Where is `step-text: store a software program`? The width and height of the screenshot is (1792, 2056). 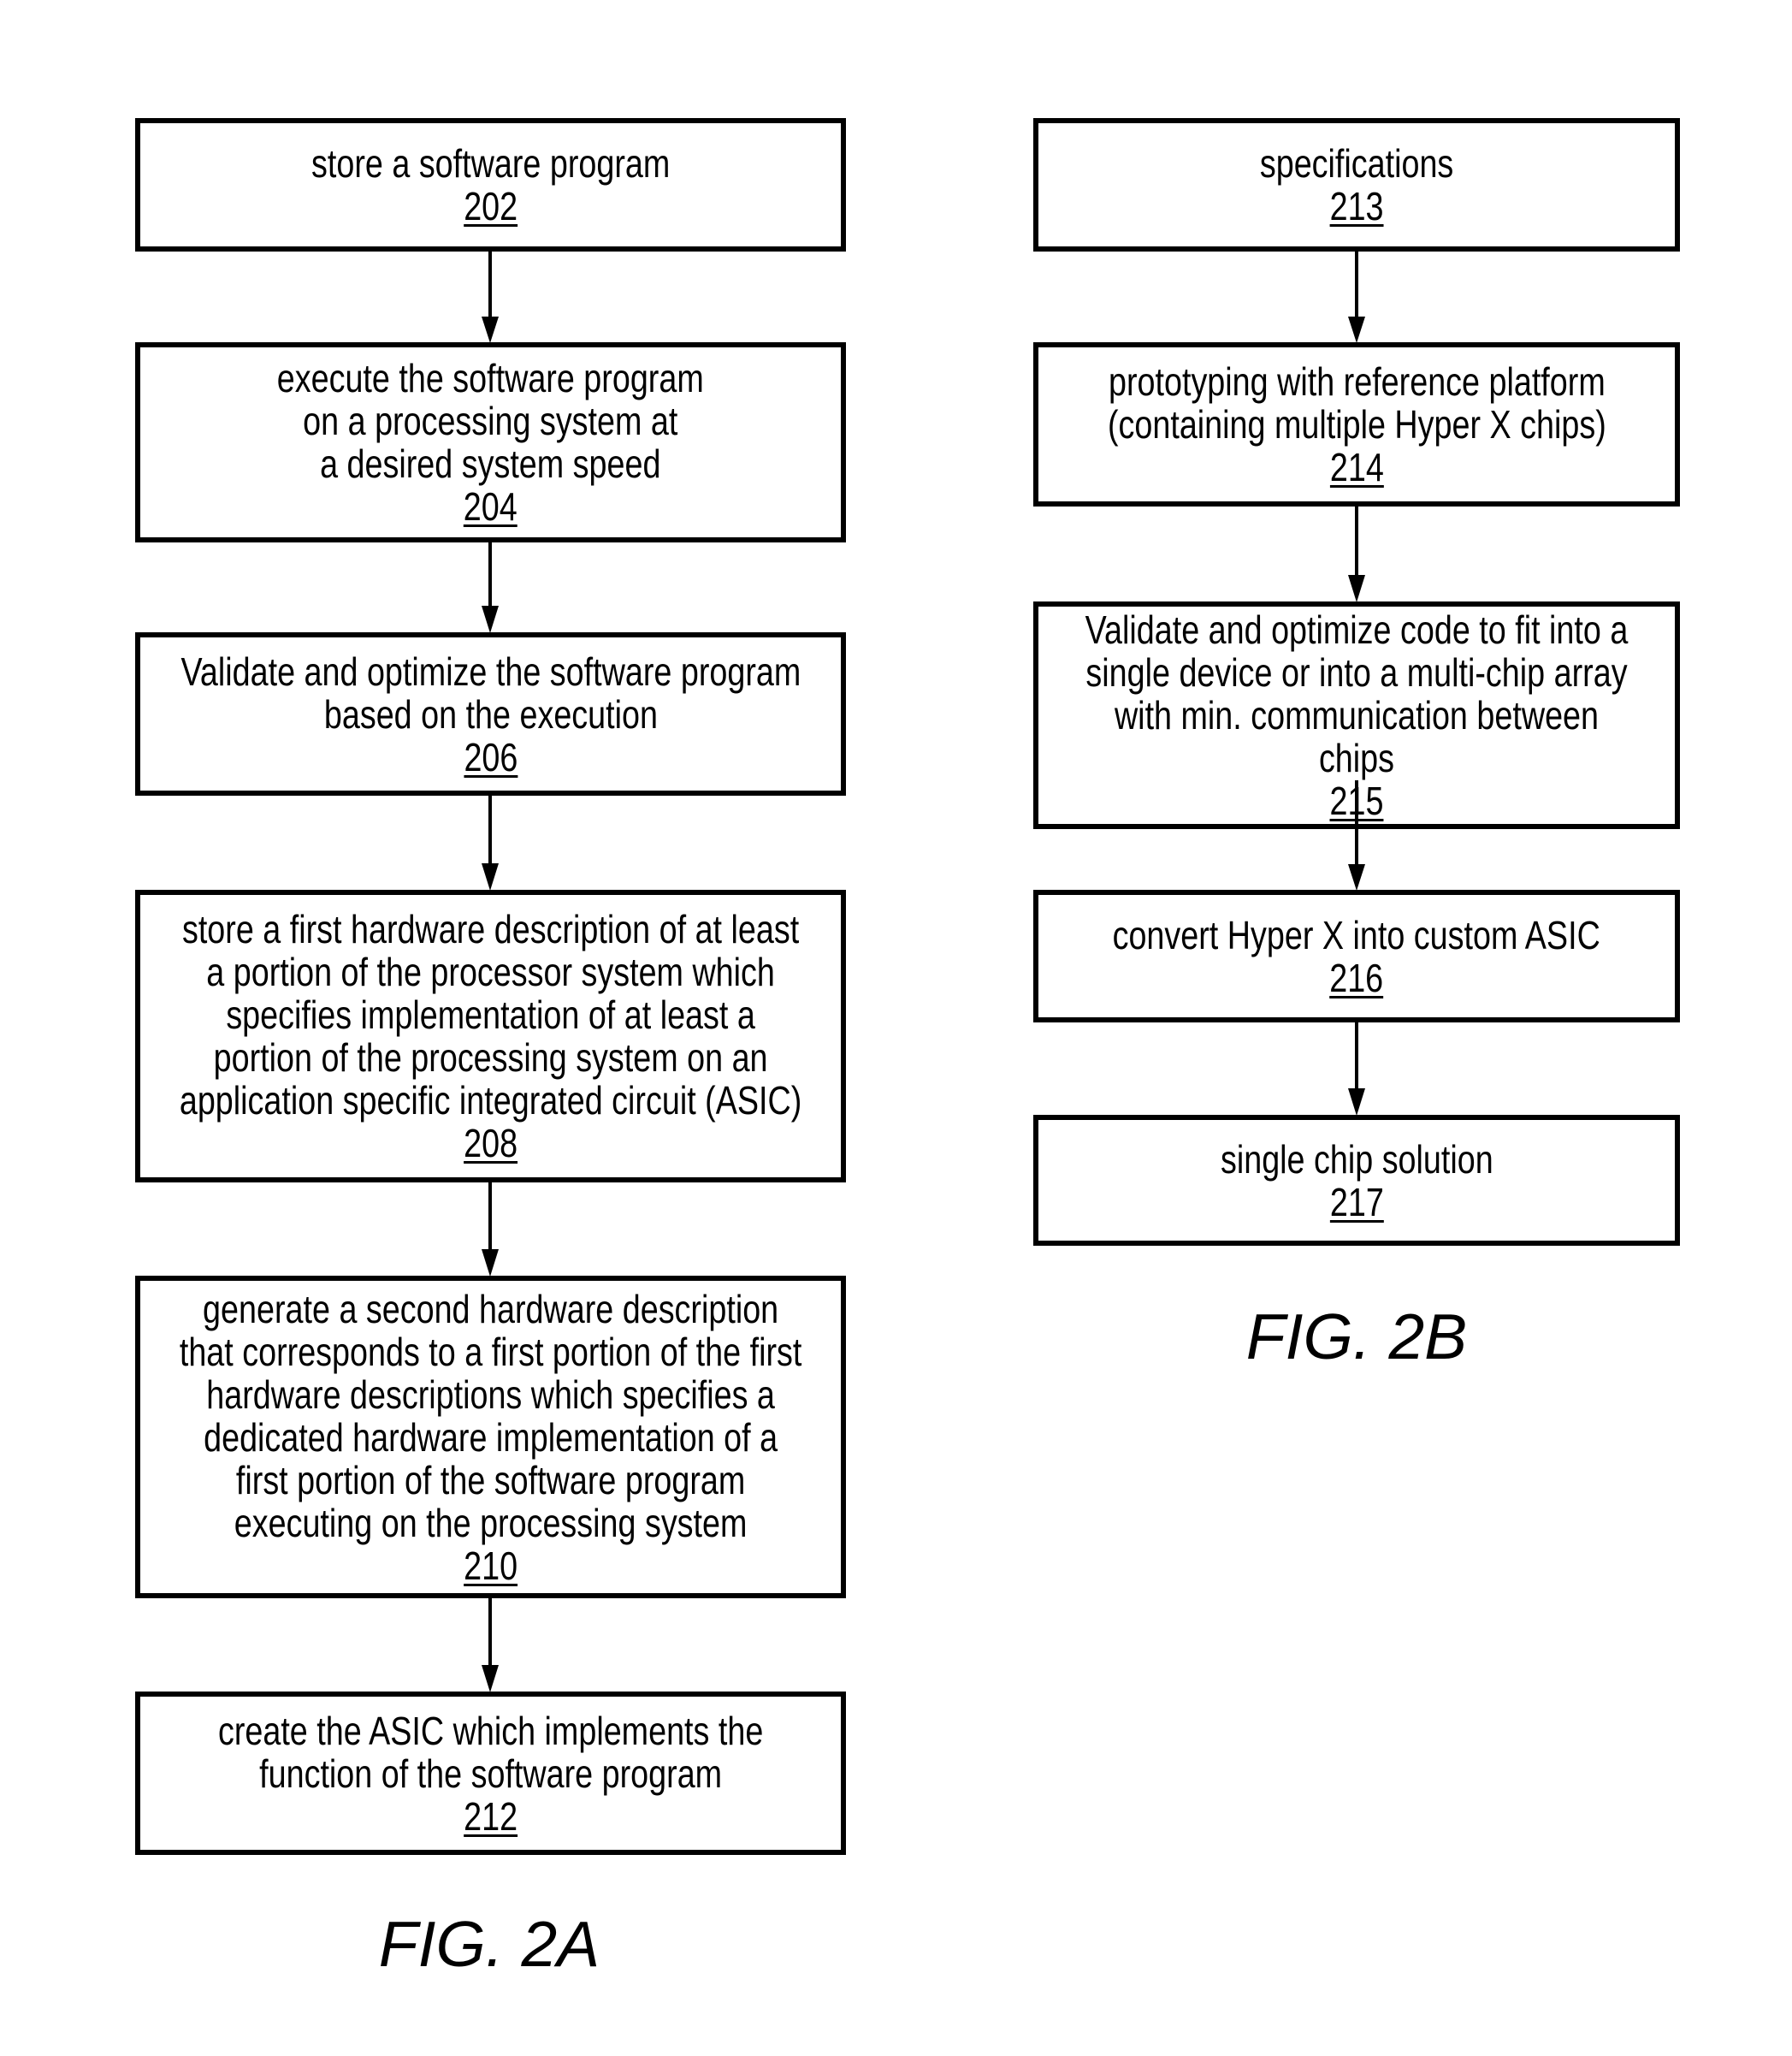
step-text: store a software program is located at coordinates (490, 163).